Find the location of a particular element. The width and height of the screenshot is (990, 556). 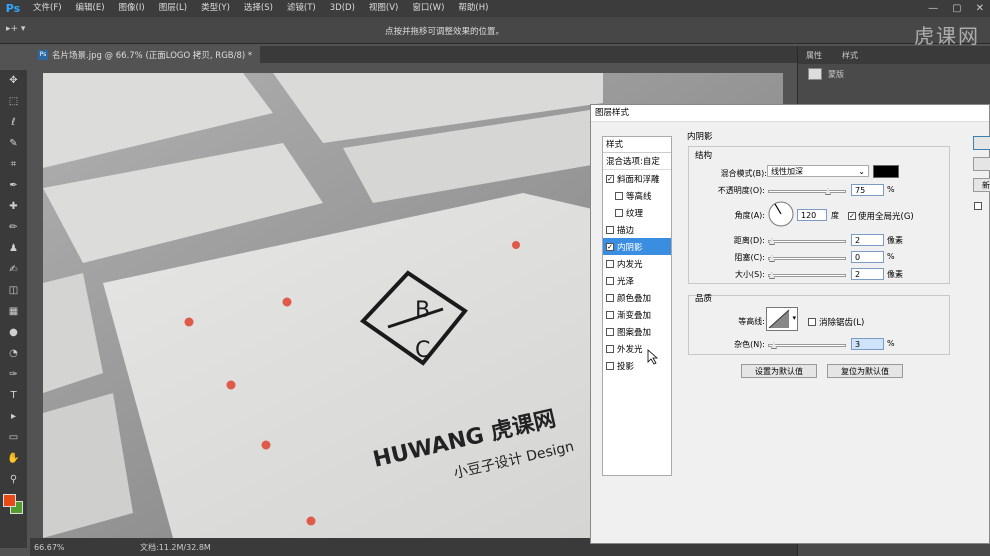

preview-checkbox is located at coordinates (978, 206).